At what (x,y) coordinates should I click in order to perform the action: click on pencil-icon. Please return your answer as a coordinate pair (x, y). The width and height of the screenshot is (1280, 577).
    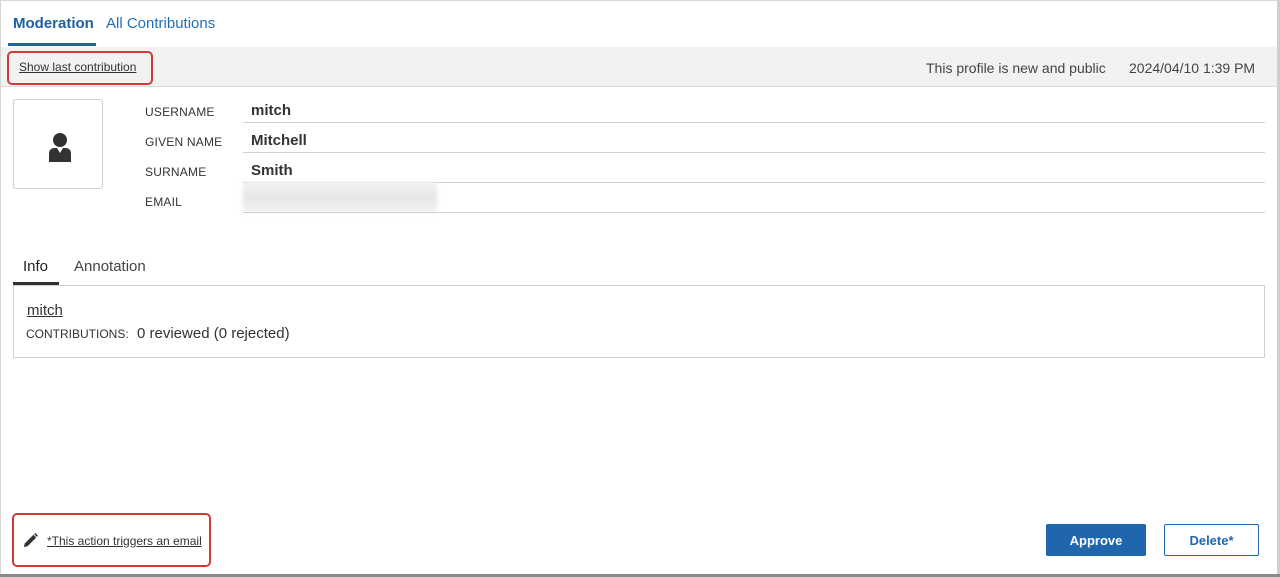
    Looking at the image, I should click on (31, 540).